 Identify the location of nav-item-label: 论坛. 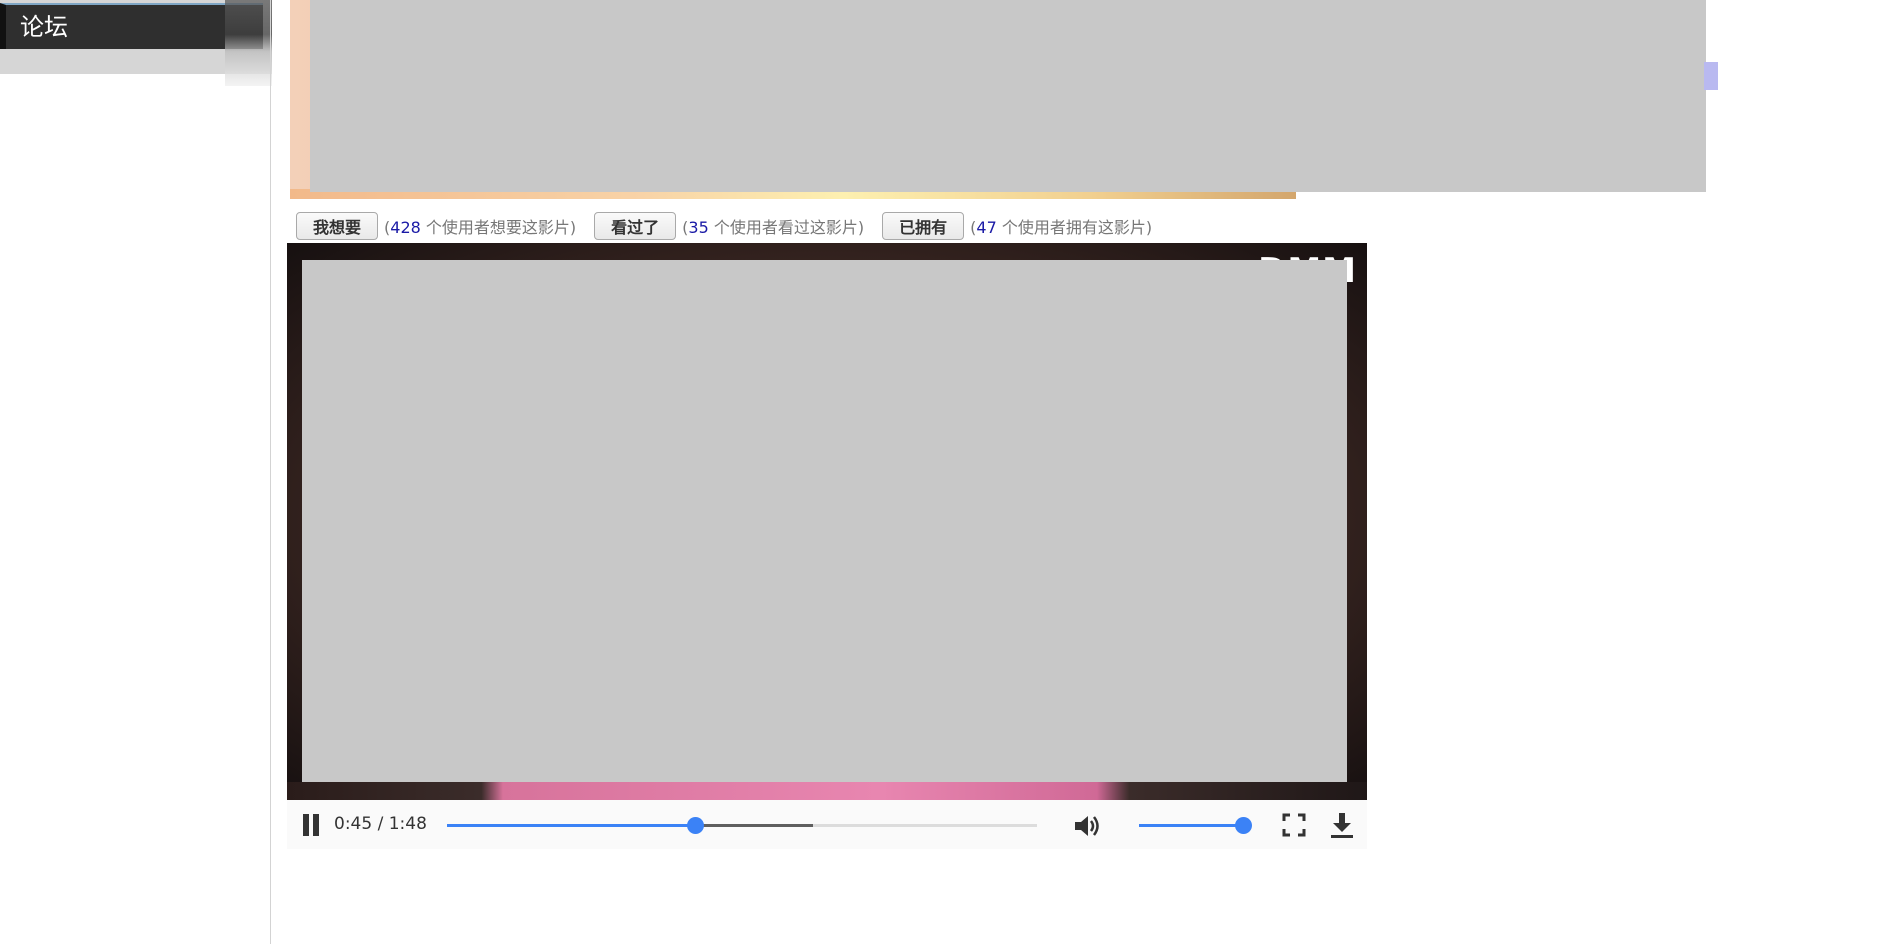
(44, 27).